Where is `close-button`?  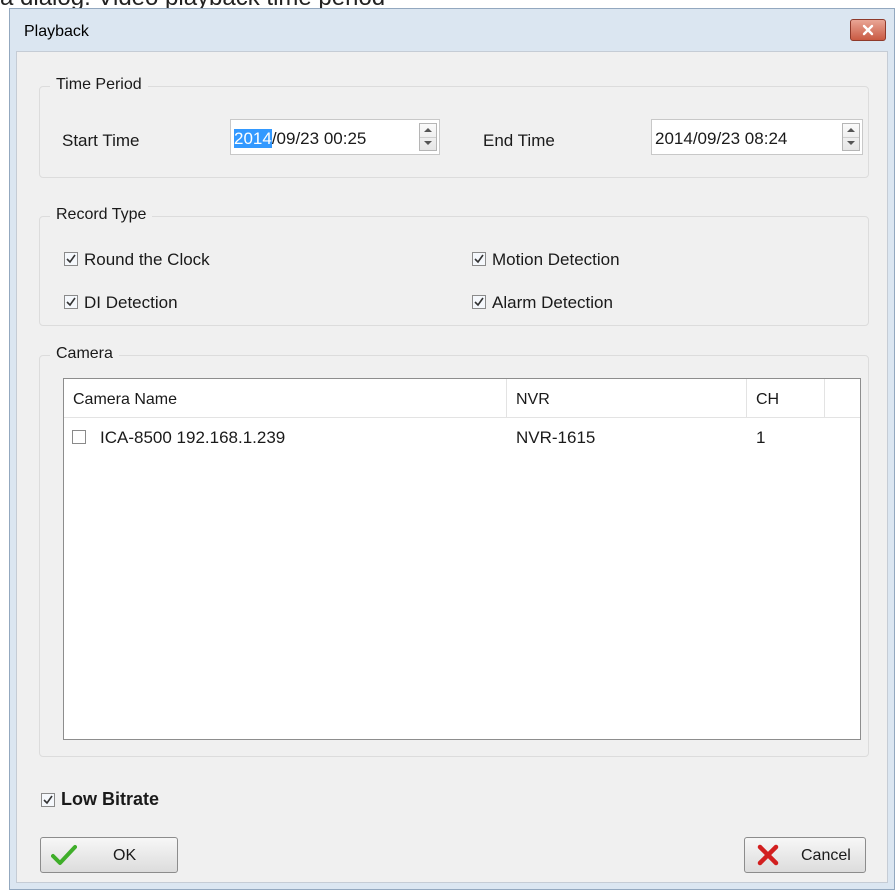
close-button is located at coordinates (868, 30).